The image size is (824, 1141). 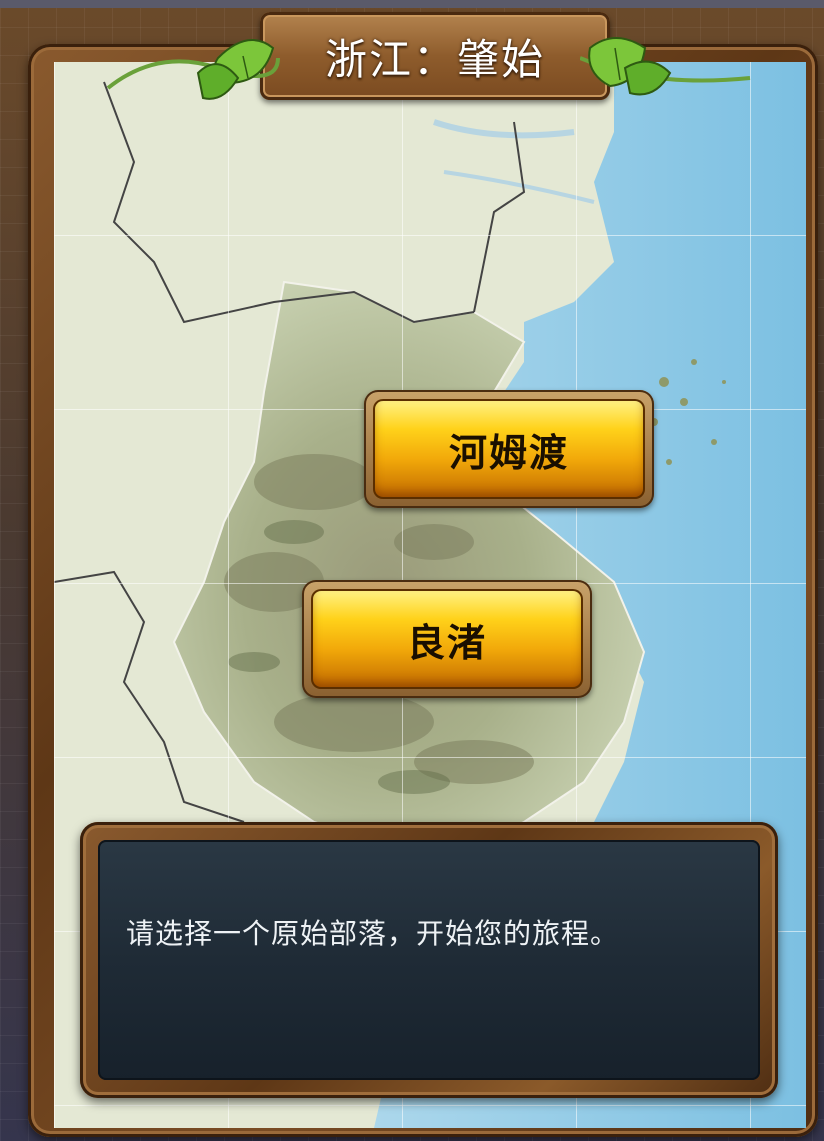 What do you see at coordinates (508, 452) in the screenshot?
I see `tribe-button-label: 河姆渡` at bounding box center [508, 452].